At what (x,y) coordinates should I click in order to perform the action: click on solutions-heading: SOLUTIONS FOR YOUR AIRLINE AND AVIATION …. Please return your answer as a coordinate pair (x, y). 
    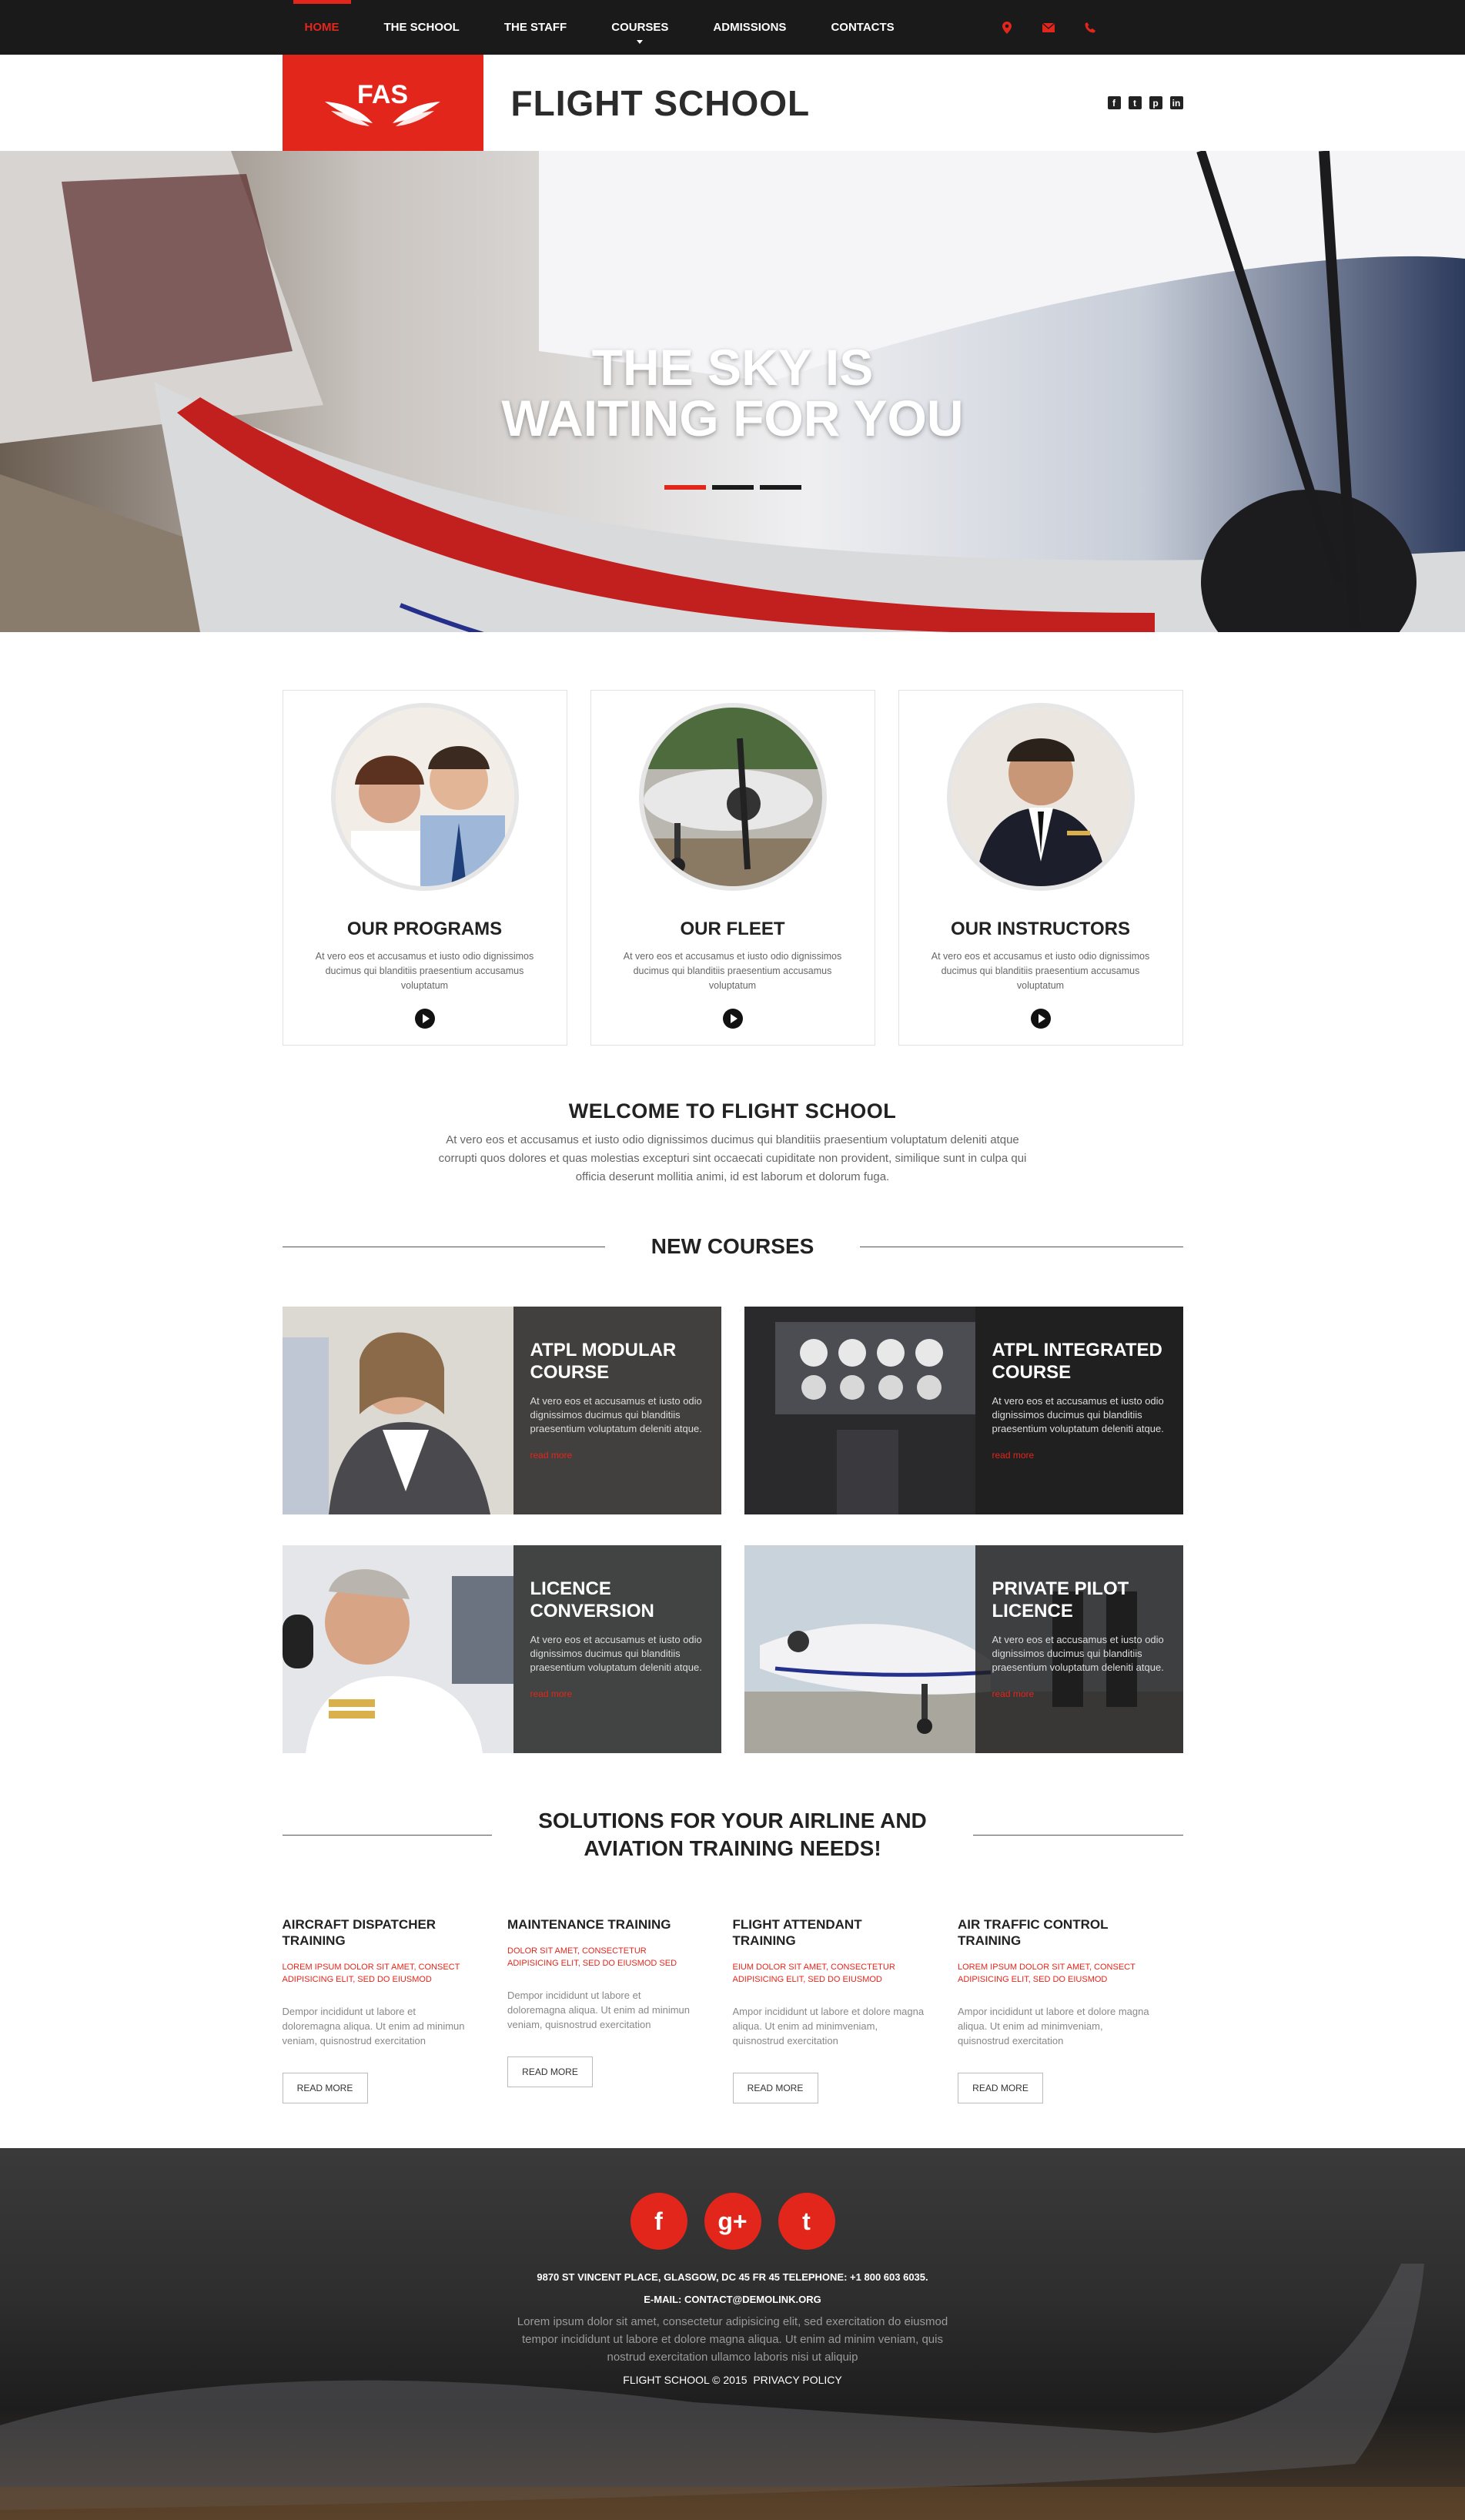
    Looking at the image, I should click on (732, 1835).